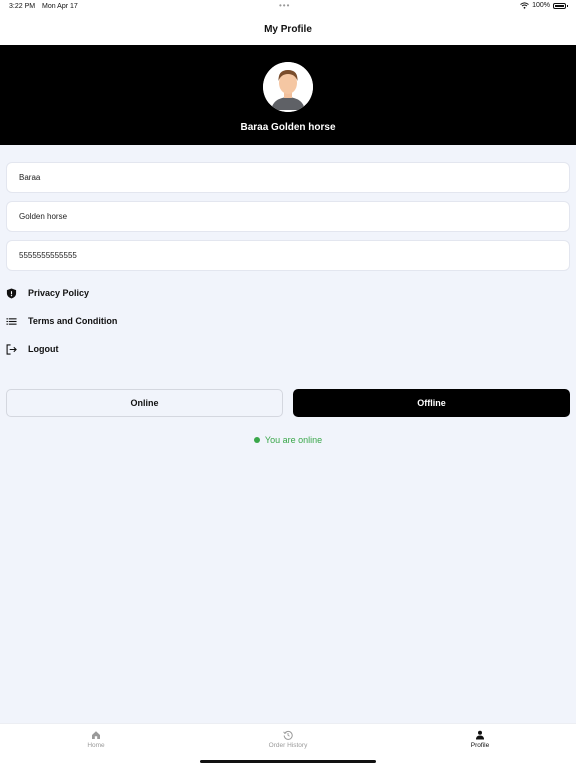 The width and height of the screenshot is (576, 768). What do you see at coordinates (96, 735) in the screenshot?
I see `home-icon` at bounding box center [96, 735].